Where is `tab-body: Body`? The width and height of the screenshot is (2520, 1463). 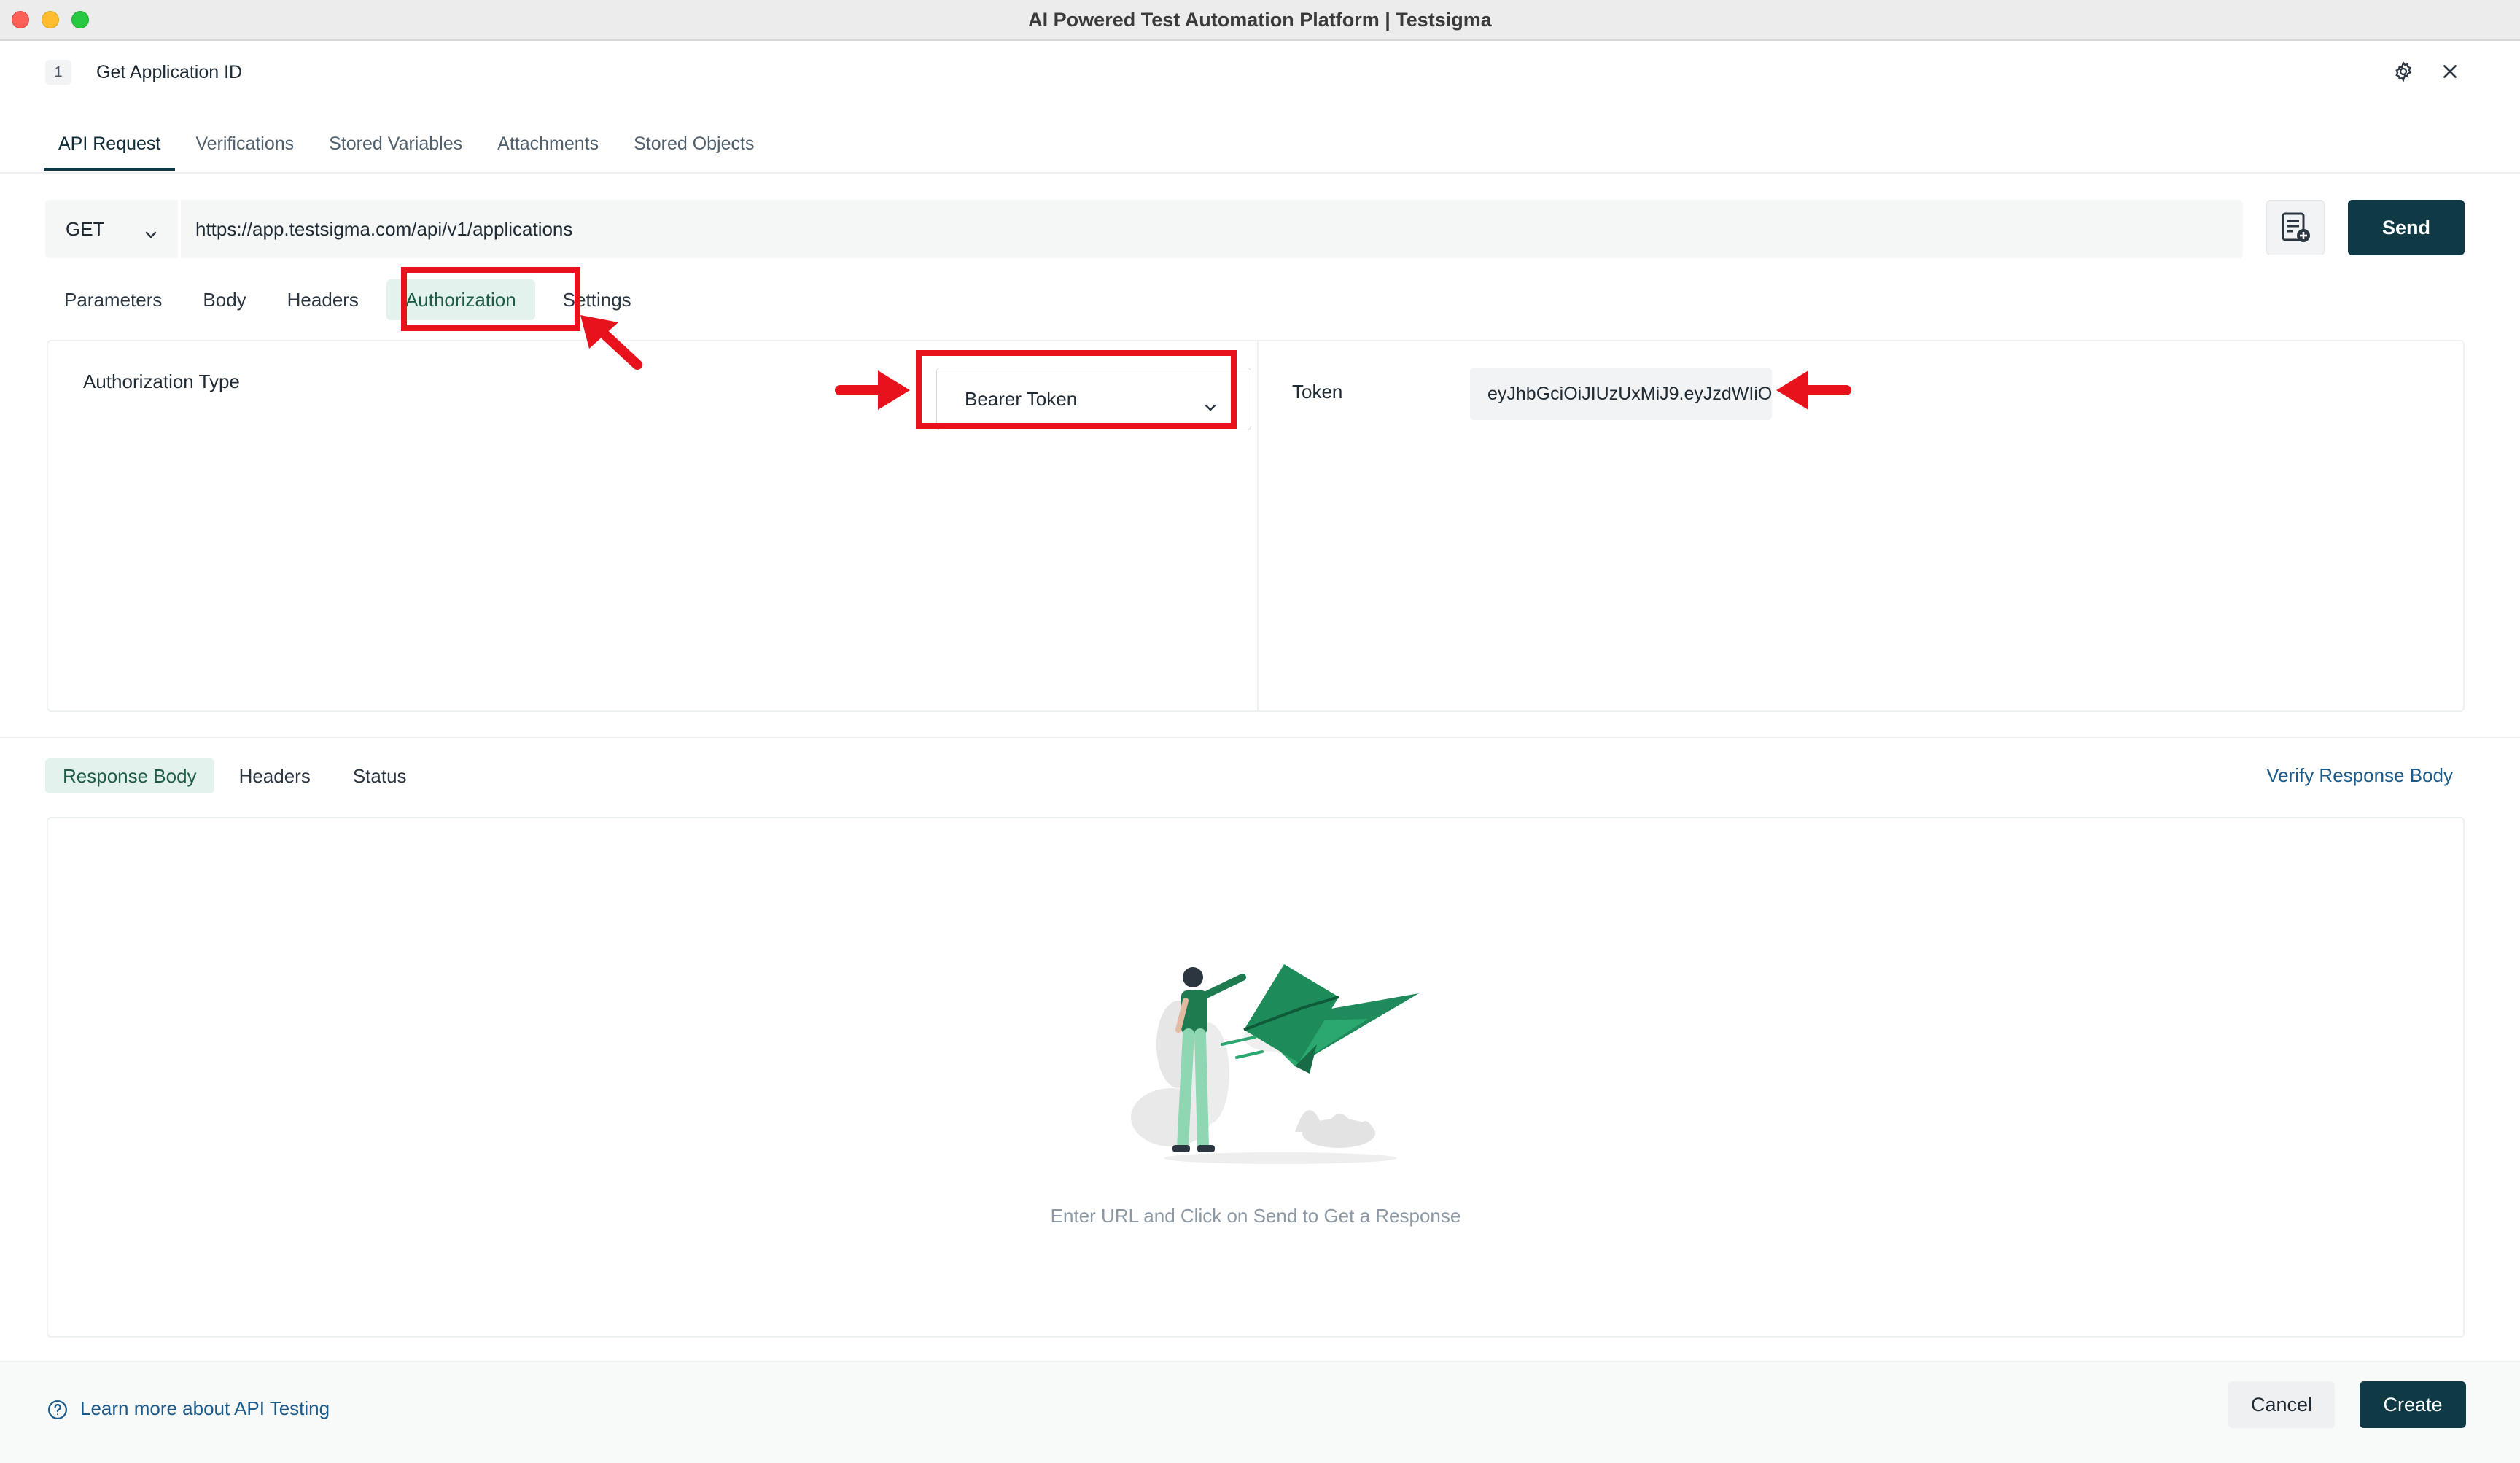
tab-body: Body is located at coordinates (224, 299).